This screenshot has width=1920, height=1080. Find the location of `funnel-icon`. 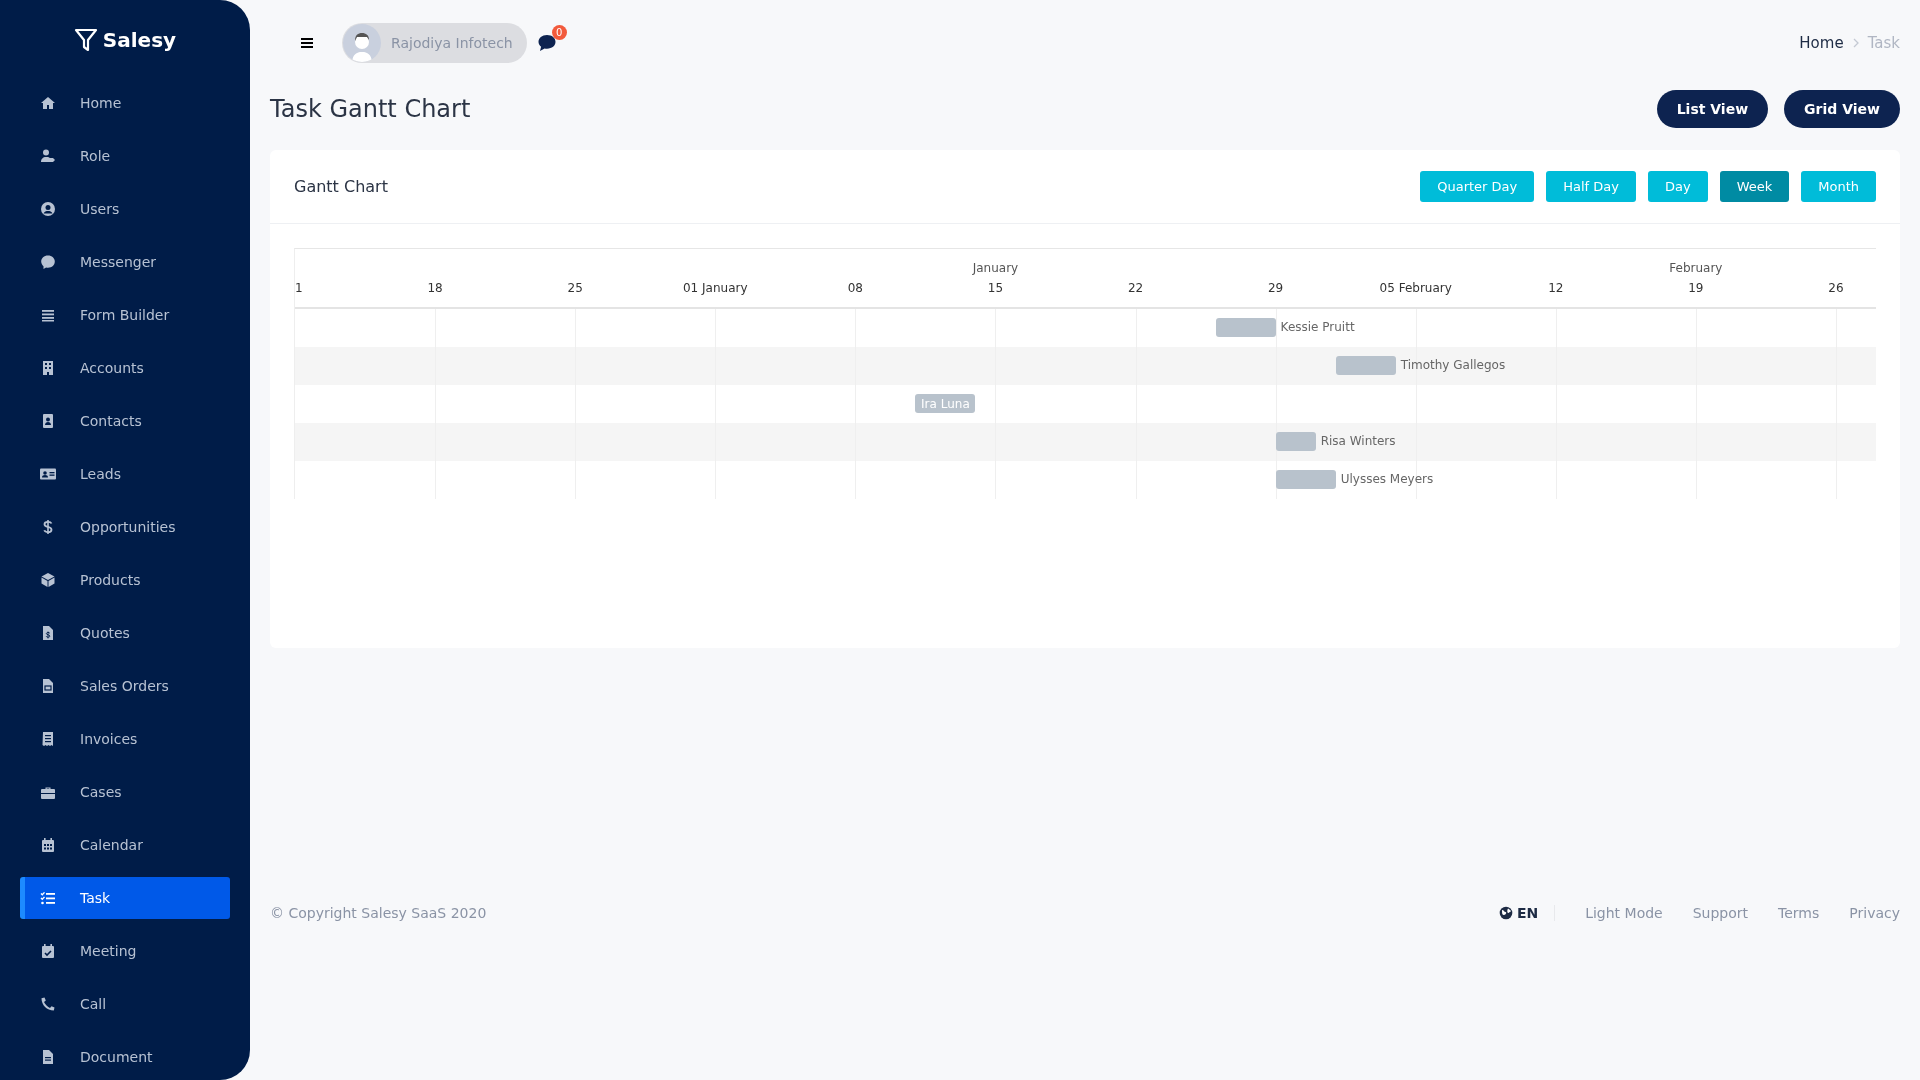

funnel-icon is located at coordinates (85, 40).